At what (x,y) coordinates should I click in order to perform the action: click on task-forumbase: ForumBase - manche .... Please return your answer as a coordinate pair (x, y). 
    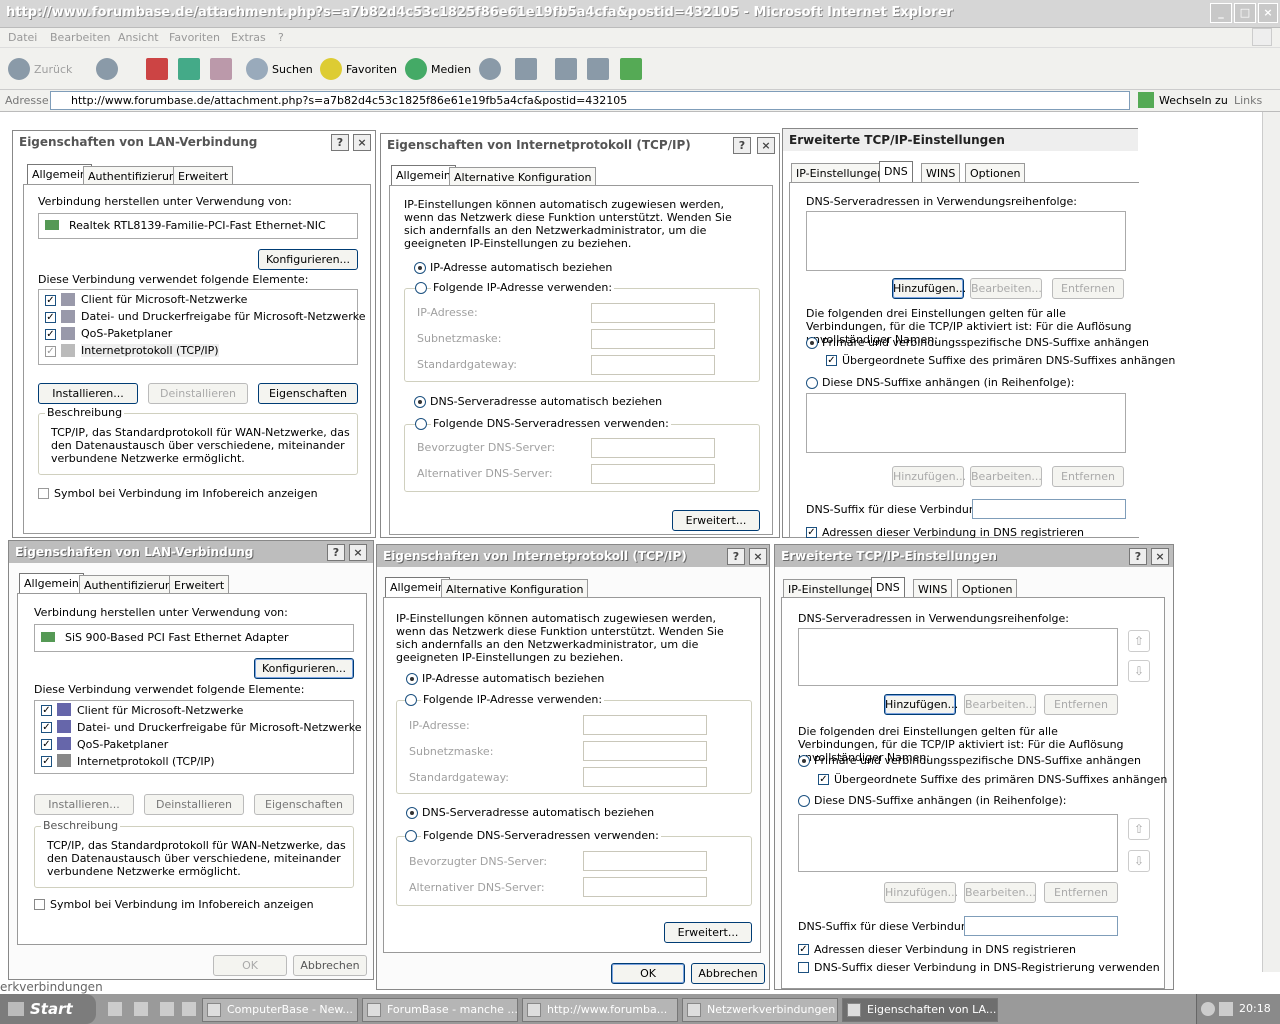
    Looking at the image, I should click on (440, 1010).